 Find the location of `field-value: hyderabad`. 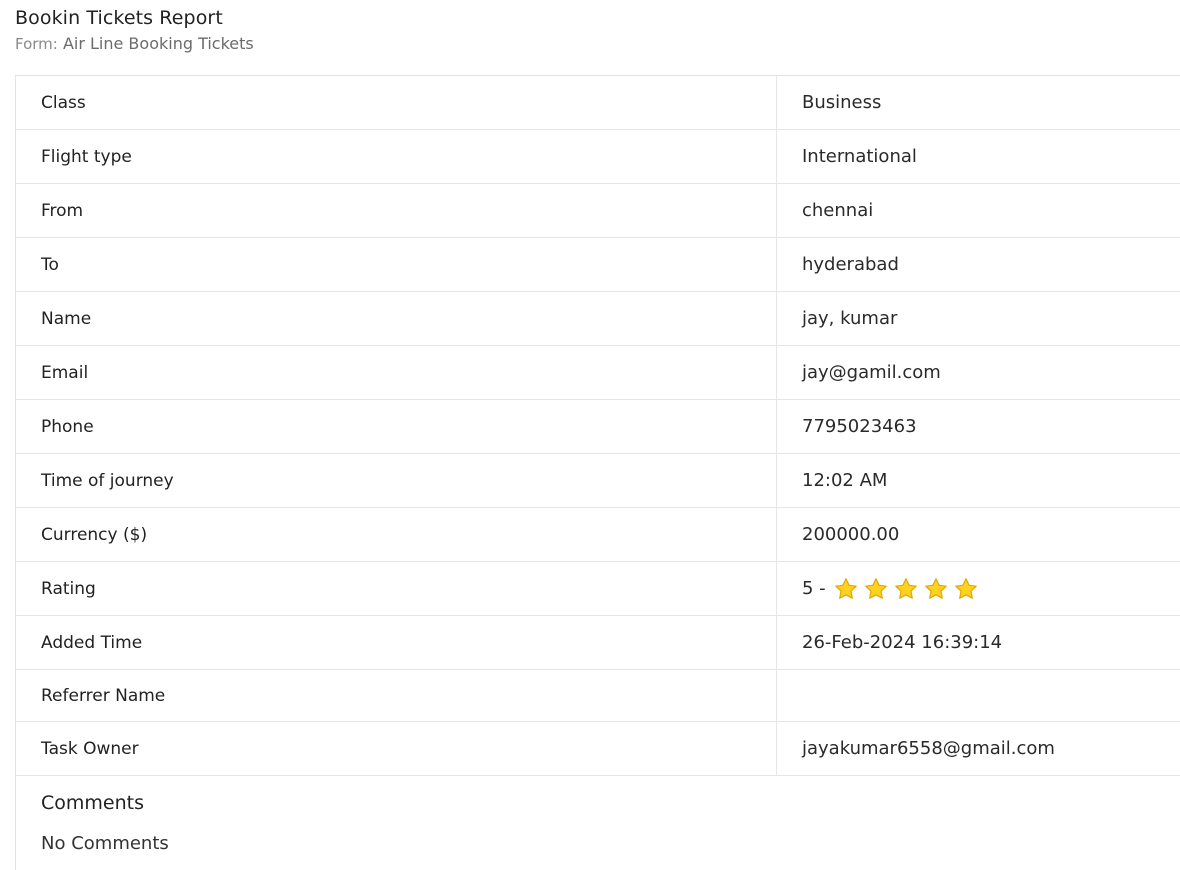

field-value: hyderabad is located at coordinates (850, 264).